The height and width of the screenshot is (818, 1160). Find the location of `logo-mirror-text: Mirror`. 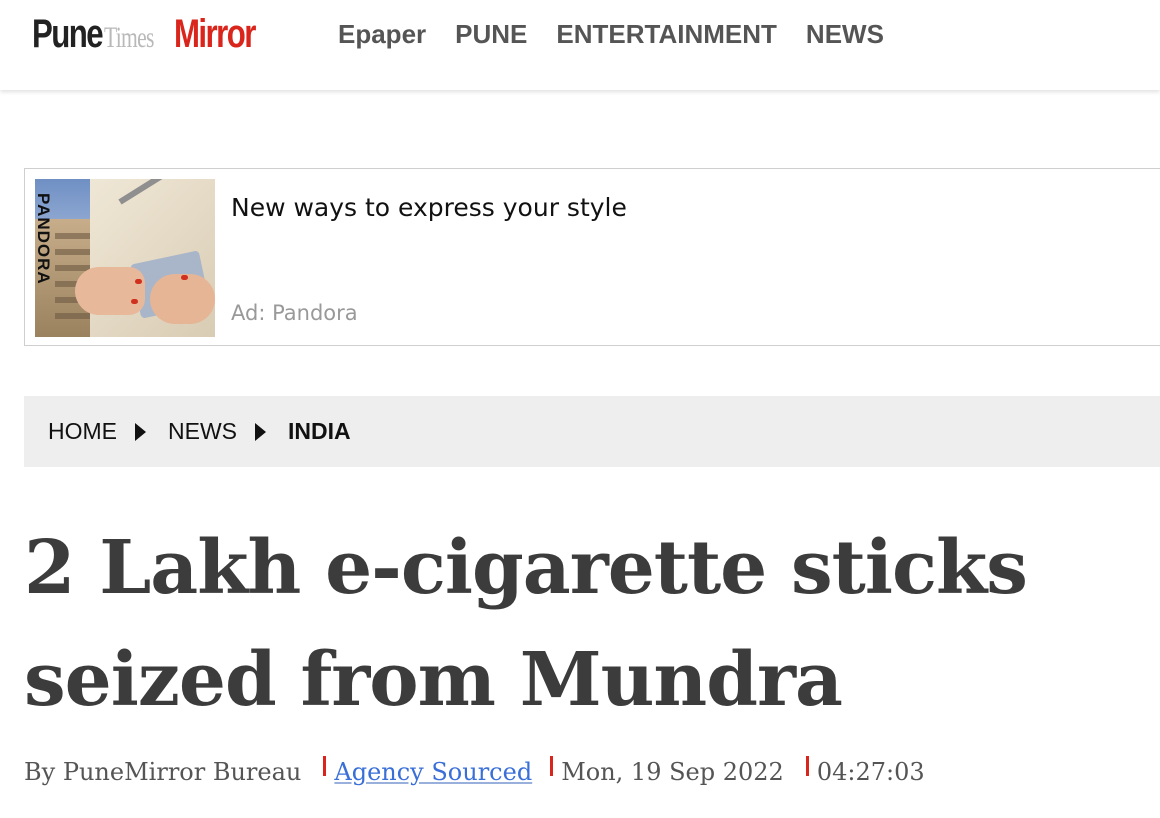

logo-mirror-text: Mirror is located at coordinates (215, 34).